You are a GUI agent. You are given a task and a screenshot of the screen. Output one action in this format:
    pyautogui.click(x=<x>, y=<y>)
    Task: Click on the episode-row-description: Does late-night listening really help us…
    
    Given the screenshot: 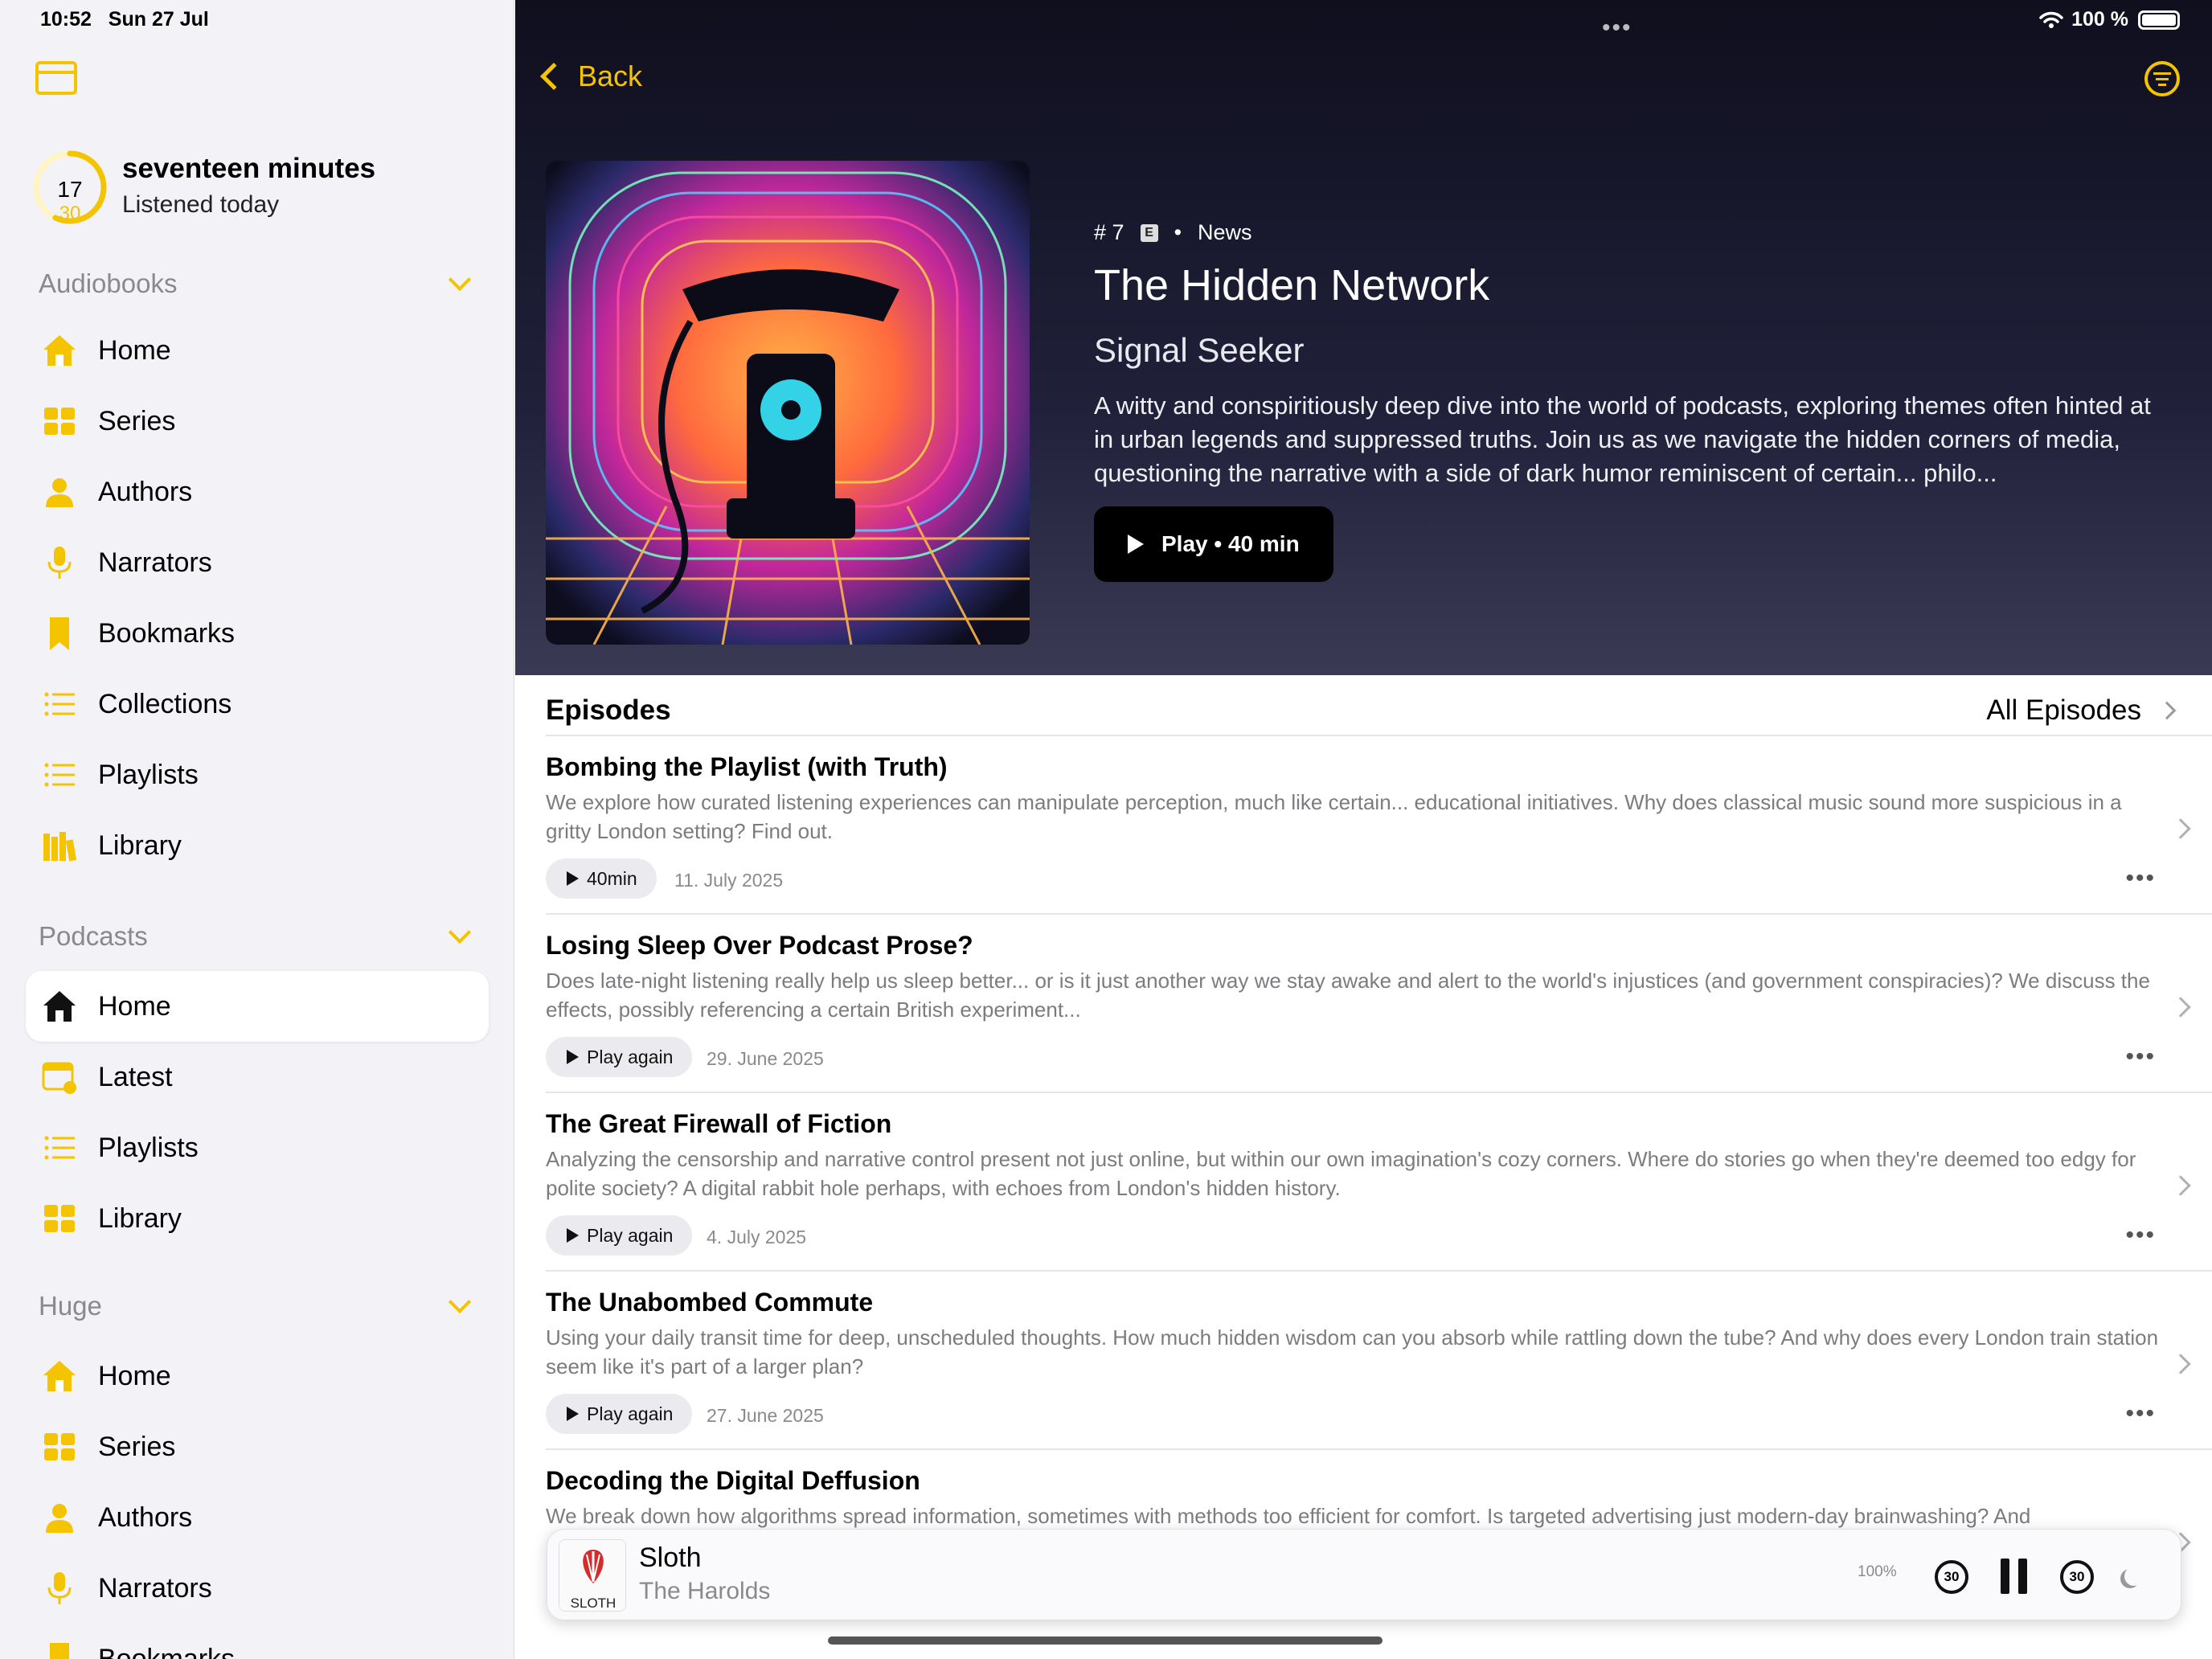 What is the action you would take?
    pyautogui.click(x=1348, y=995)
    